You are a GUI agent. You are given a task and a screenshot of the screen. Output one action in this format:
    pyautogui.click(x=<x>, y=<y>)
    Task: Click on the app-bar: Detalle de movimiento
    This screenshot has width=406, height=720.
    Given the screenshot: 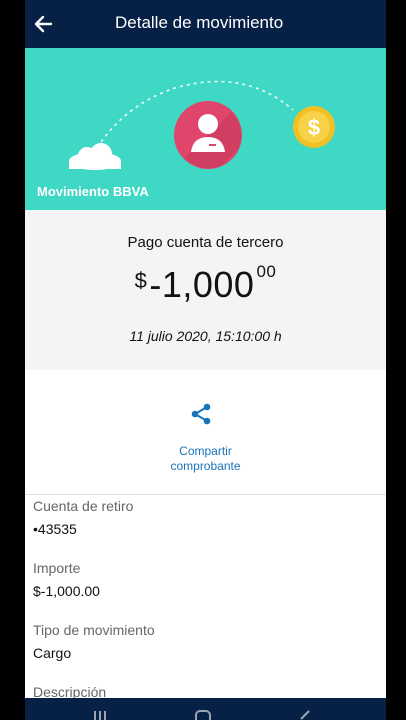 What is the action you would take?
    pyautogui.click(x=205, y=24)
    